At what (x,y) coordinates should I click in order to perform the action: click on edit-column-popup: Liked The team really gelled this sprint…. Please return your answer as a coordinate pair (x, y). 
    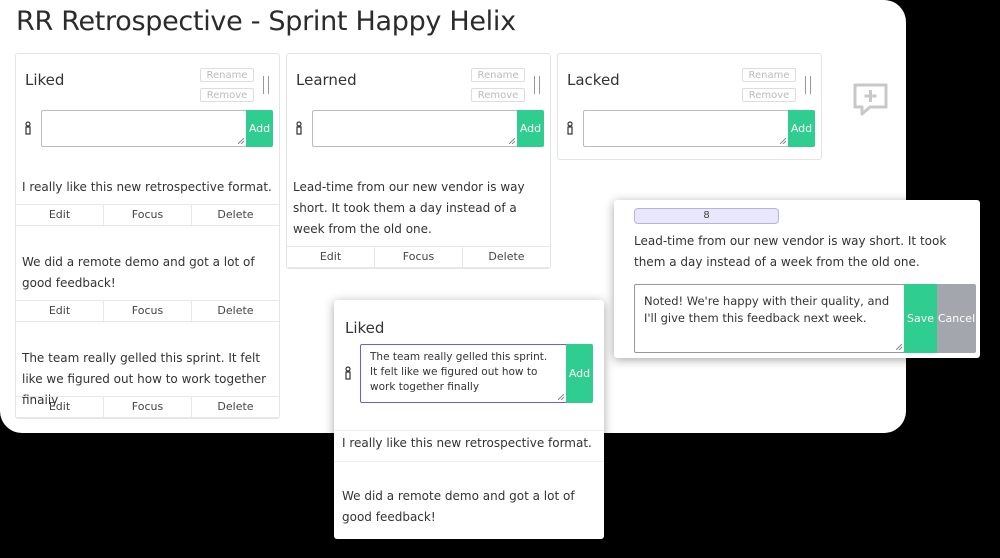
    Looking at the image, I should click on (469, 419).